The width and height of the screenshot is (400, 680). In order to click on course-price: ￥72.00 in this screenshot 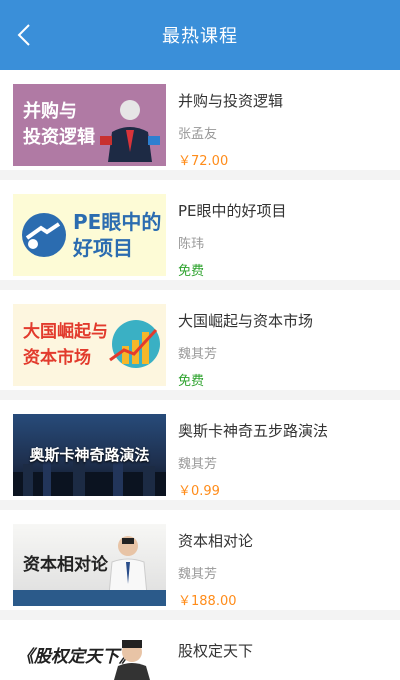, I will do `click(203, 161)`.